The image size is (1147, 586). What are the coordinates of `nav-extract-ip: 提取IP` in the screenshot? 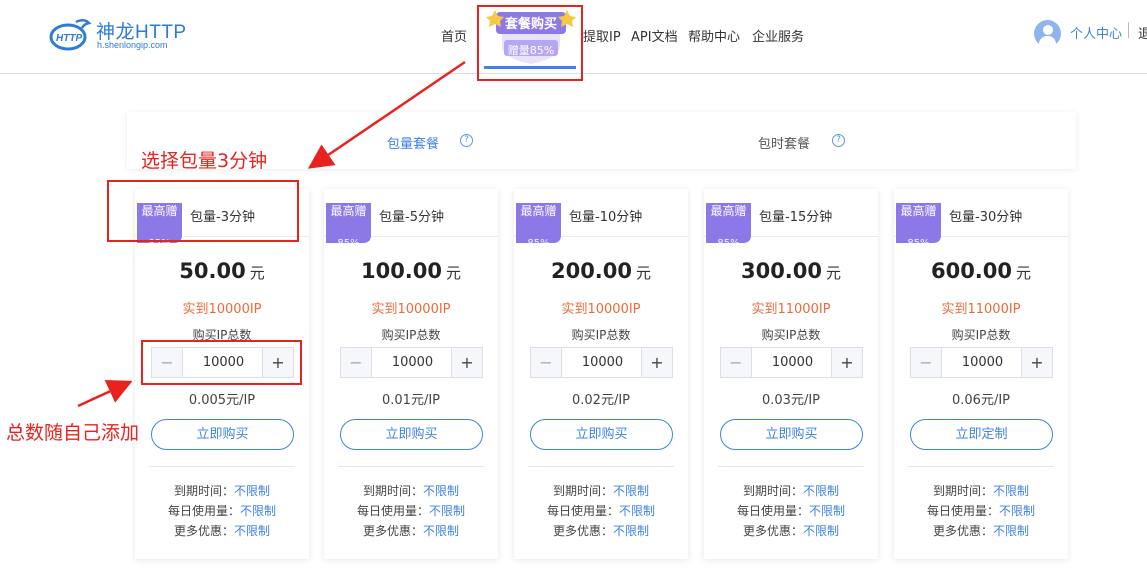 It's located at (602, 35).